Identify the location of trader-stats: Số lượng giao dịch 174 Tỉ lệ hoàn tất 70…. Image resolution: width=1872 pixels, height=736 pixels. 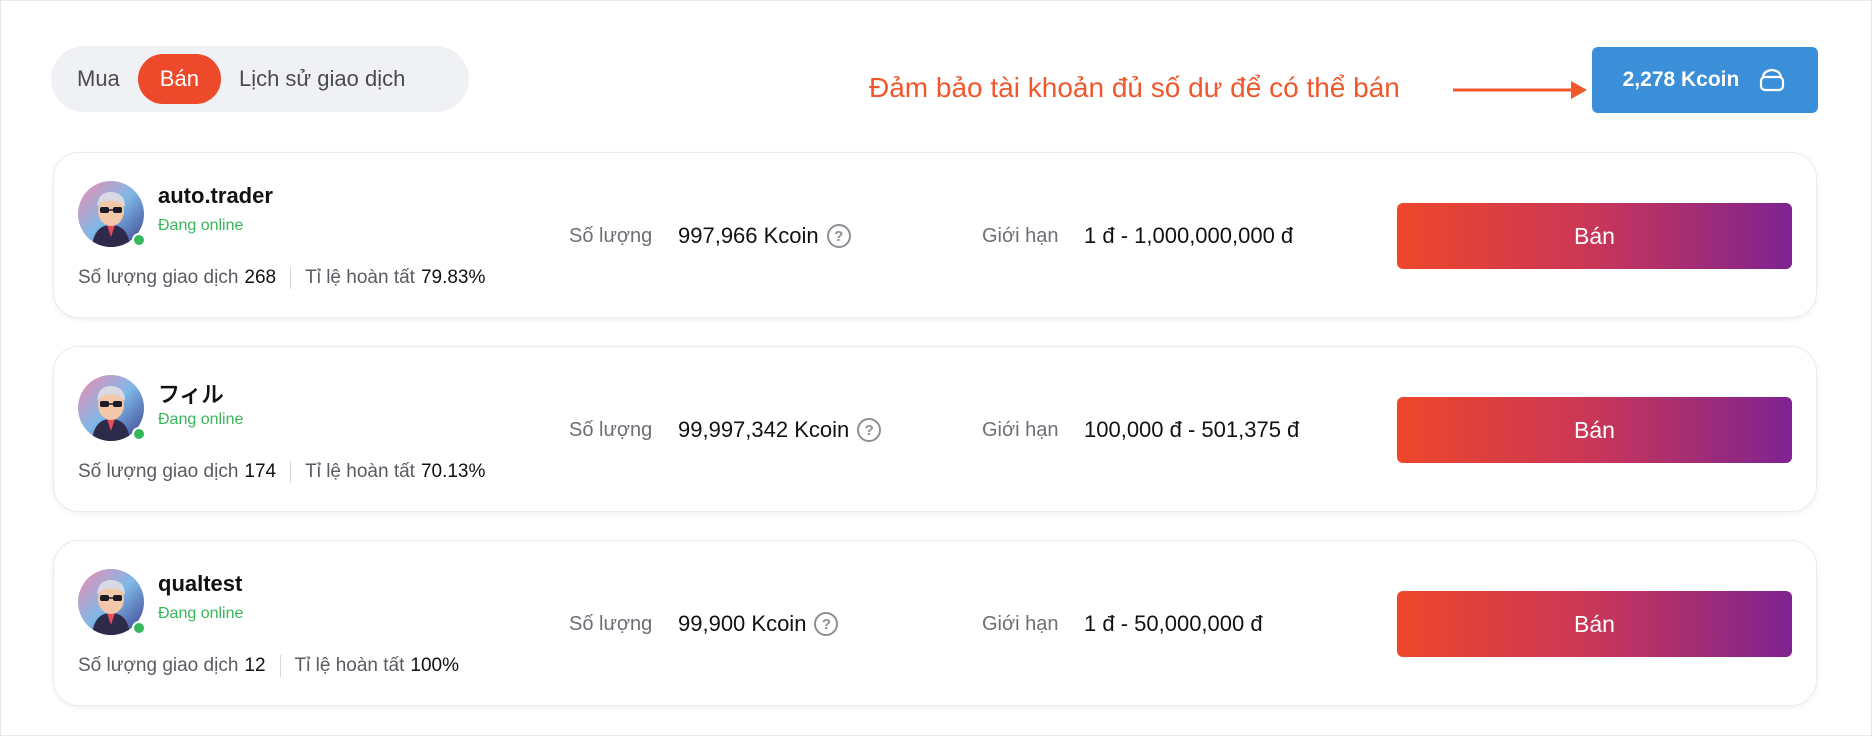
(281, 472).